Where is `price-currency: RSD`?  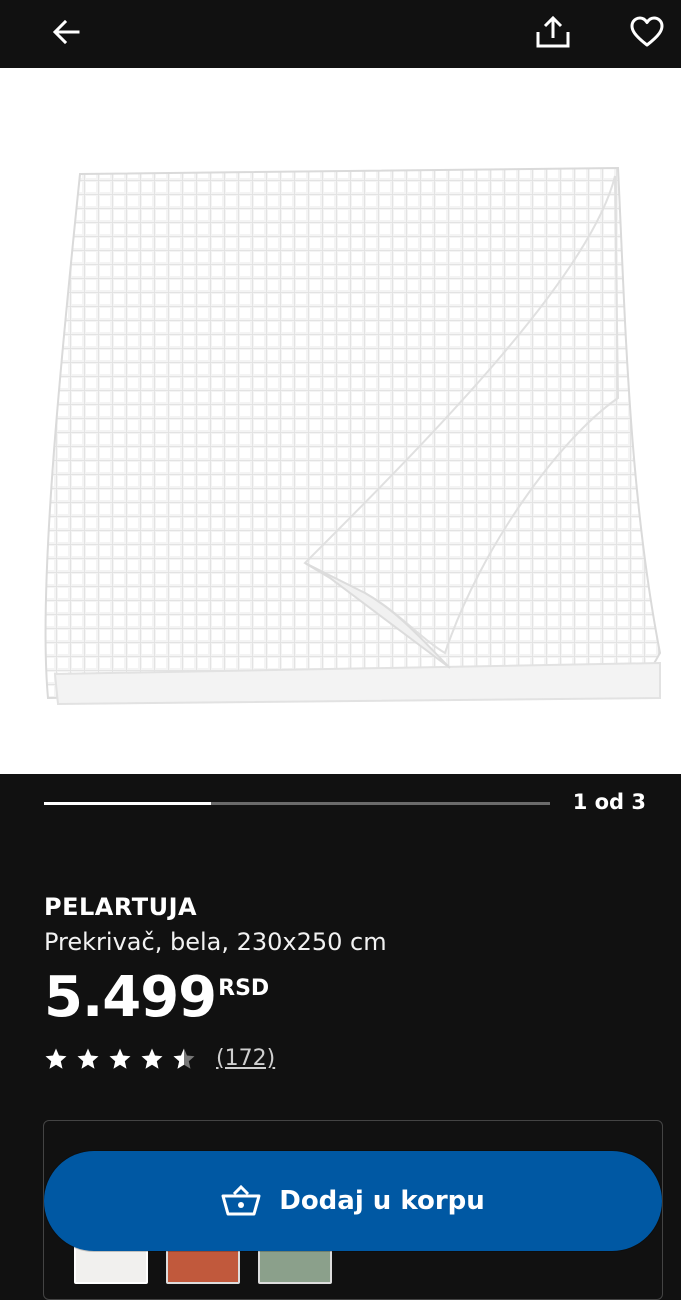 price-currency: RSD is located at coordinates (244, 988).